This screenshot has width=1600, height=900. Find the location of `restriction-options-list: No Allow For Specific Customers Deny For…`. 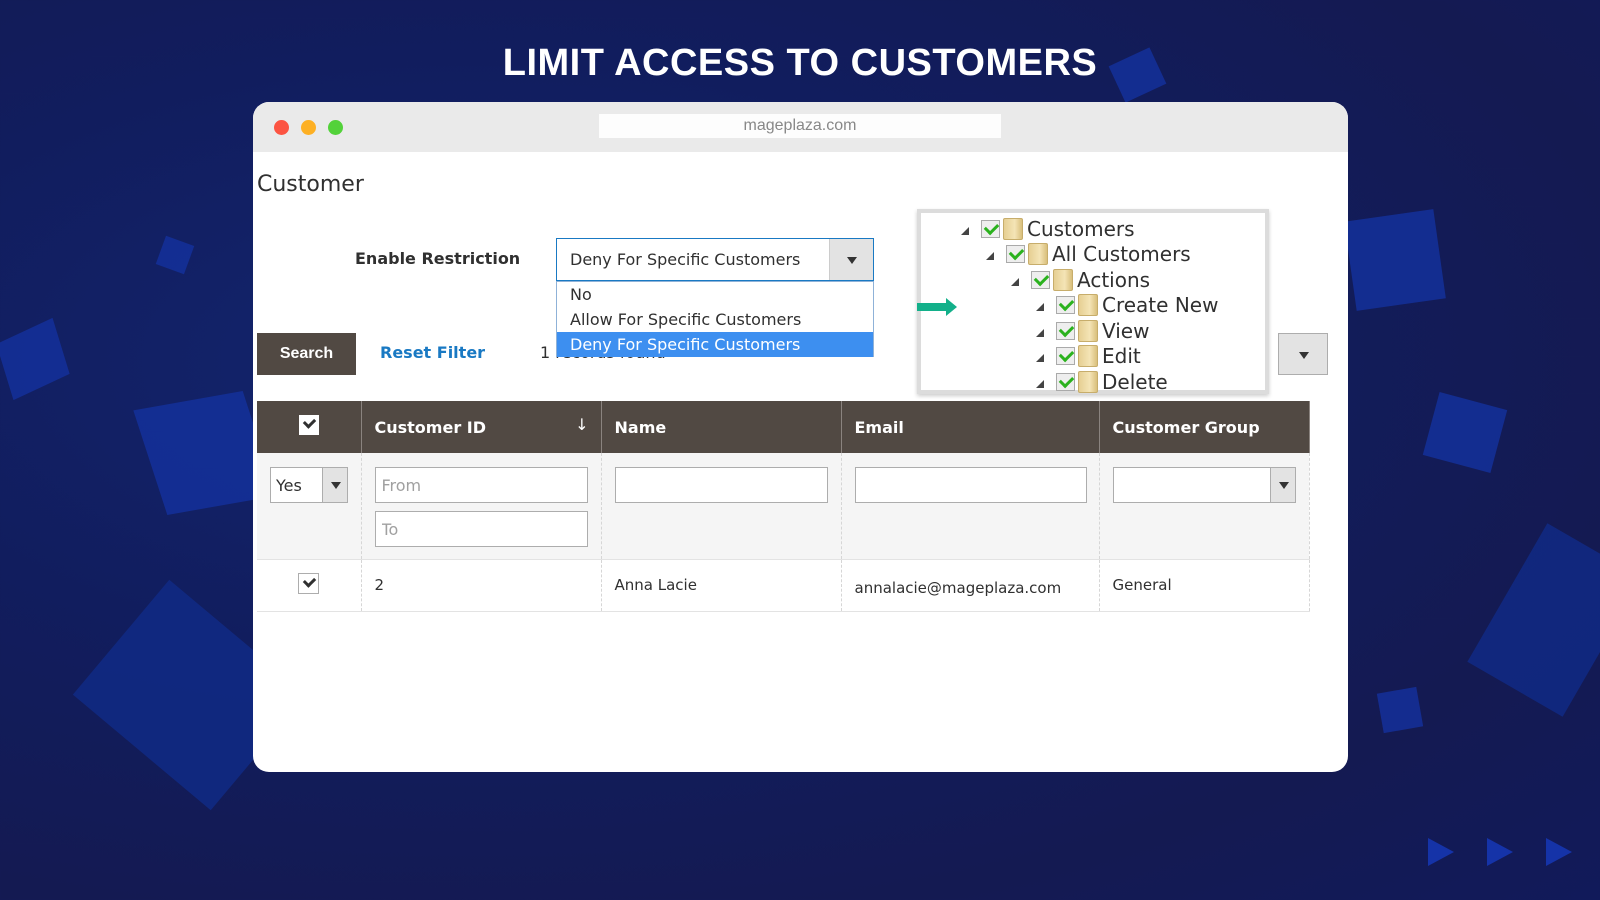

restriction-options-list: No Allow For Specific Customers Deny For… is located at coordinates (715, 319).